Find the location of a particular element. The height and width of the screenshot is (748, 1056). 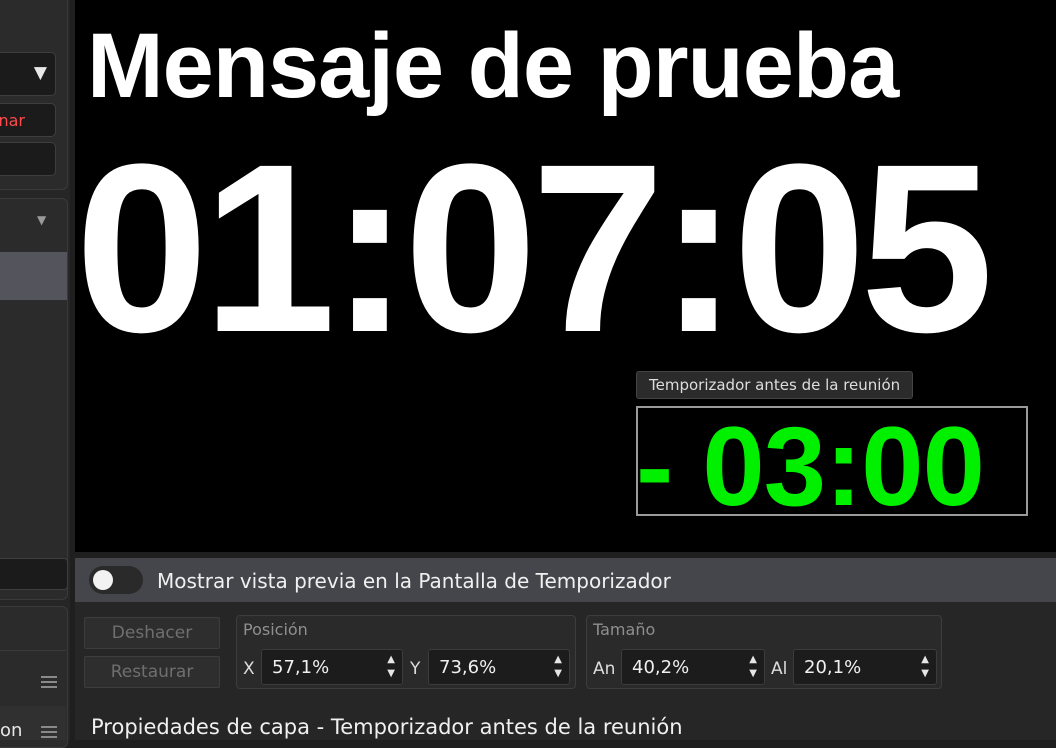

position-group: Posición X 57,1% ▲ ▼ Y 73,6% ▲ ▼ is located at coordinates (406, 652).